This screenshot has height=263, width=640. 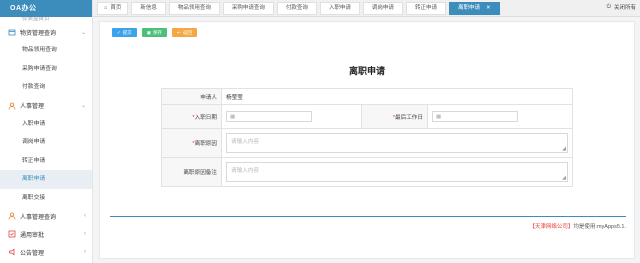 I want to click on reason-label-text: 离职原因, so click(x=205, y=144).